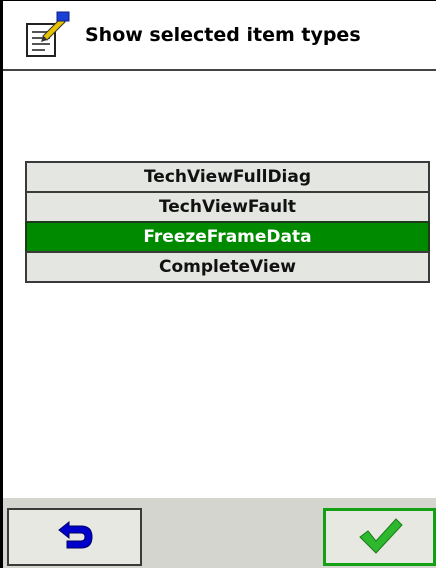 Image resolution: width=436 pixels, height=568 pixels. I want to click on checkmark-icon, so click(380, 537).